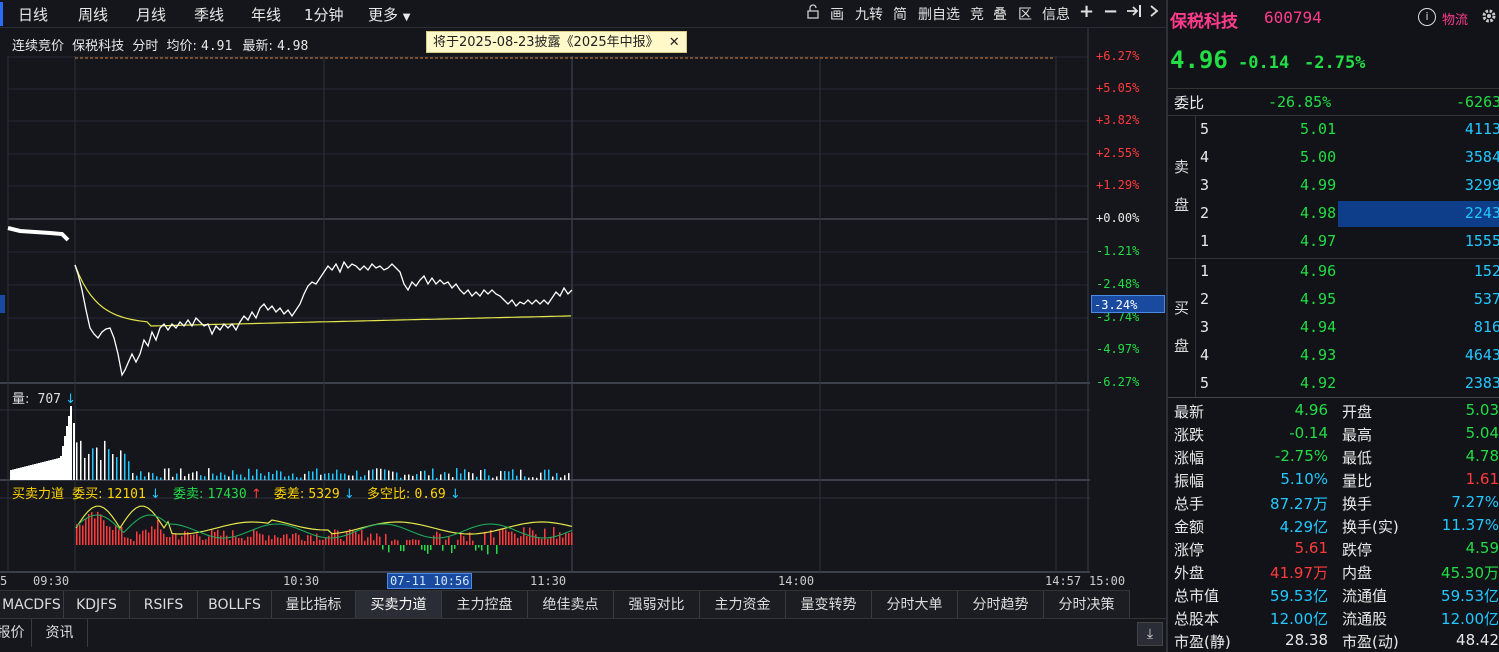  What do you see at coordinates (1427, 17) in the screenshot?
I see `info-icon: i` at bounding box center [1427, 17].